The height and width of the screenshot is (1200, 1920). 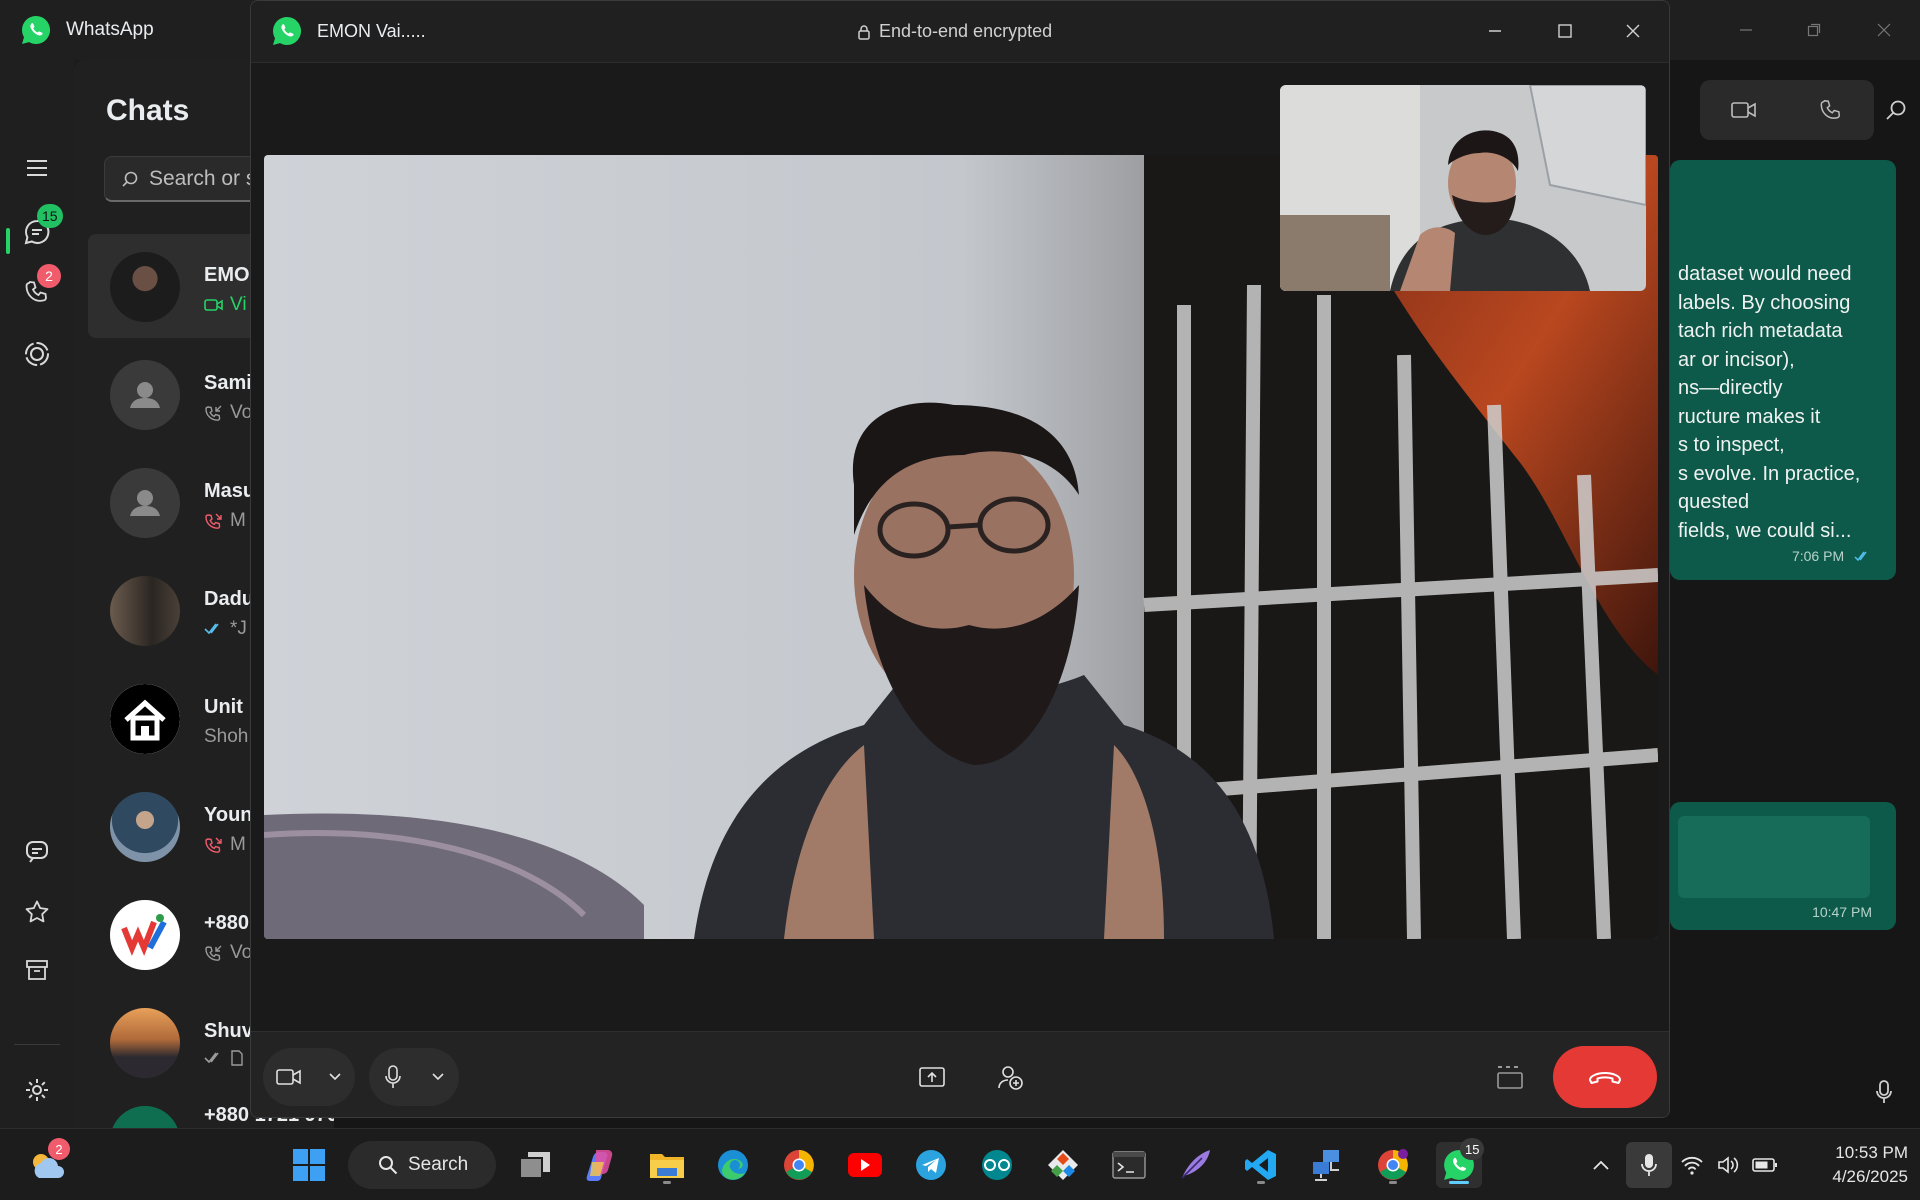 I want to click on end-call-button, so click(x=1605, y=1077).